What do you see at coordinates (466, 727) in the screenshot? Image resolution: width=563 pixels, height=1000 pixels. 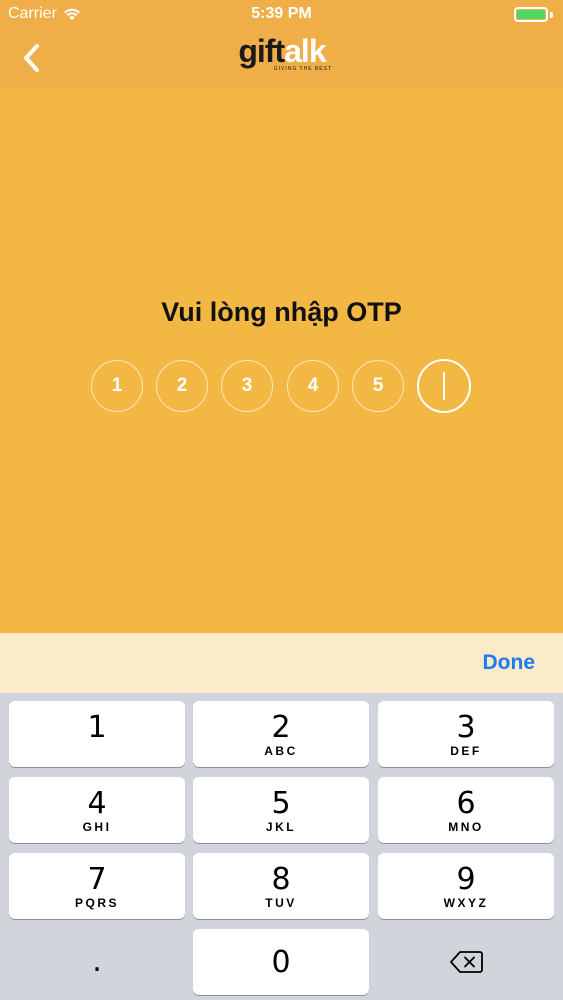 I see `key-digit: 3` at bounding box center [466, 727].